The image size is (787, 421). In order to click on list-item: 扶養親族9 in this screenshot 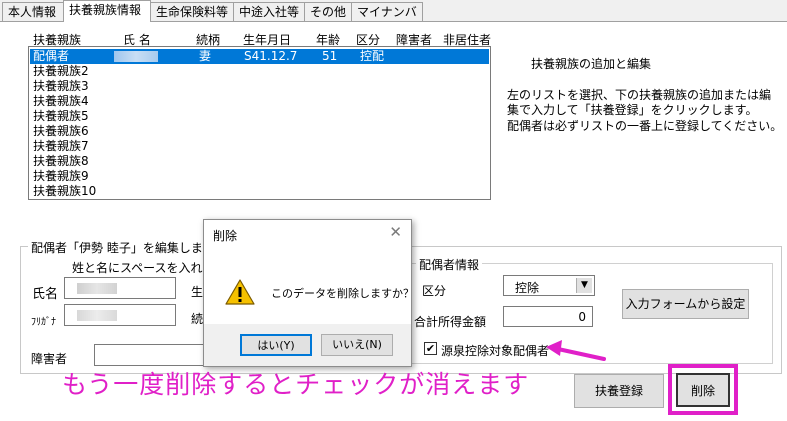, I will do `click(259, 176)`.